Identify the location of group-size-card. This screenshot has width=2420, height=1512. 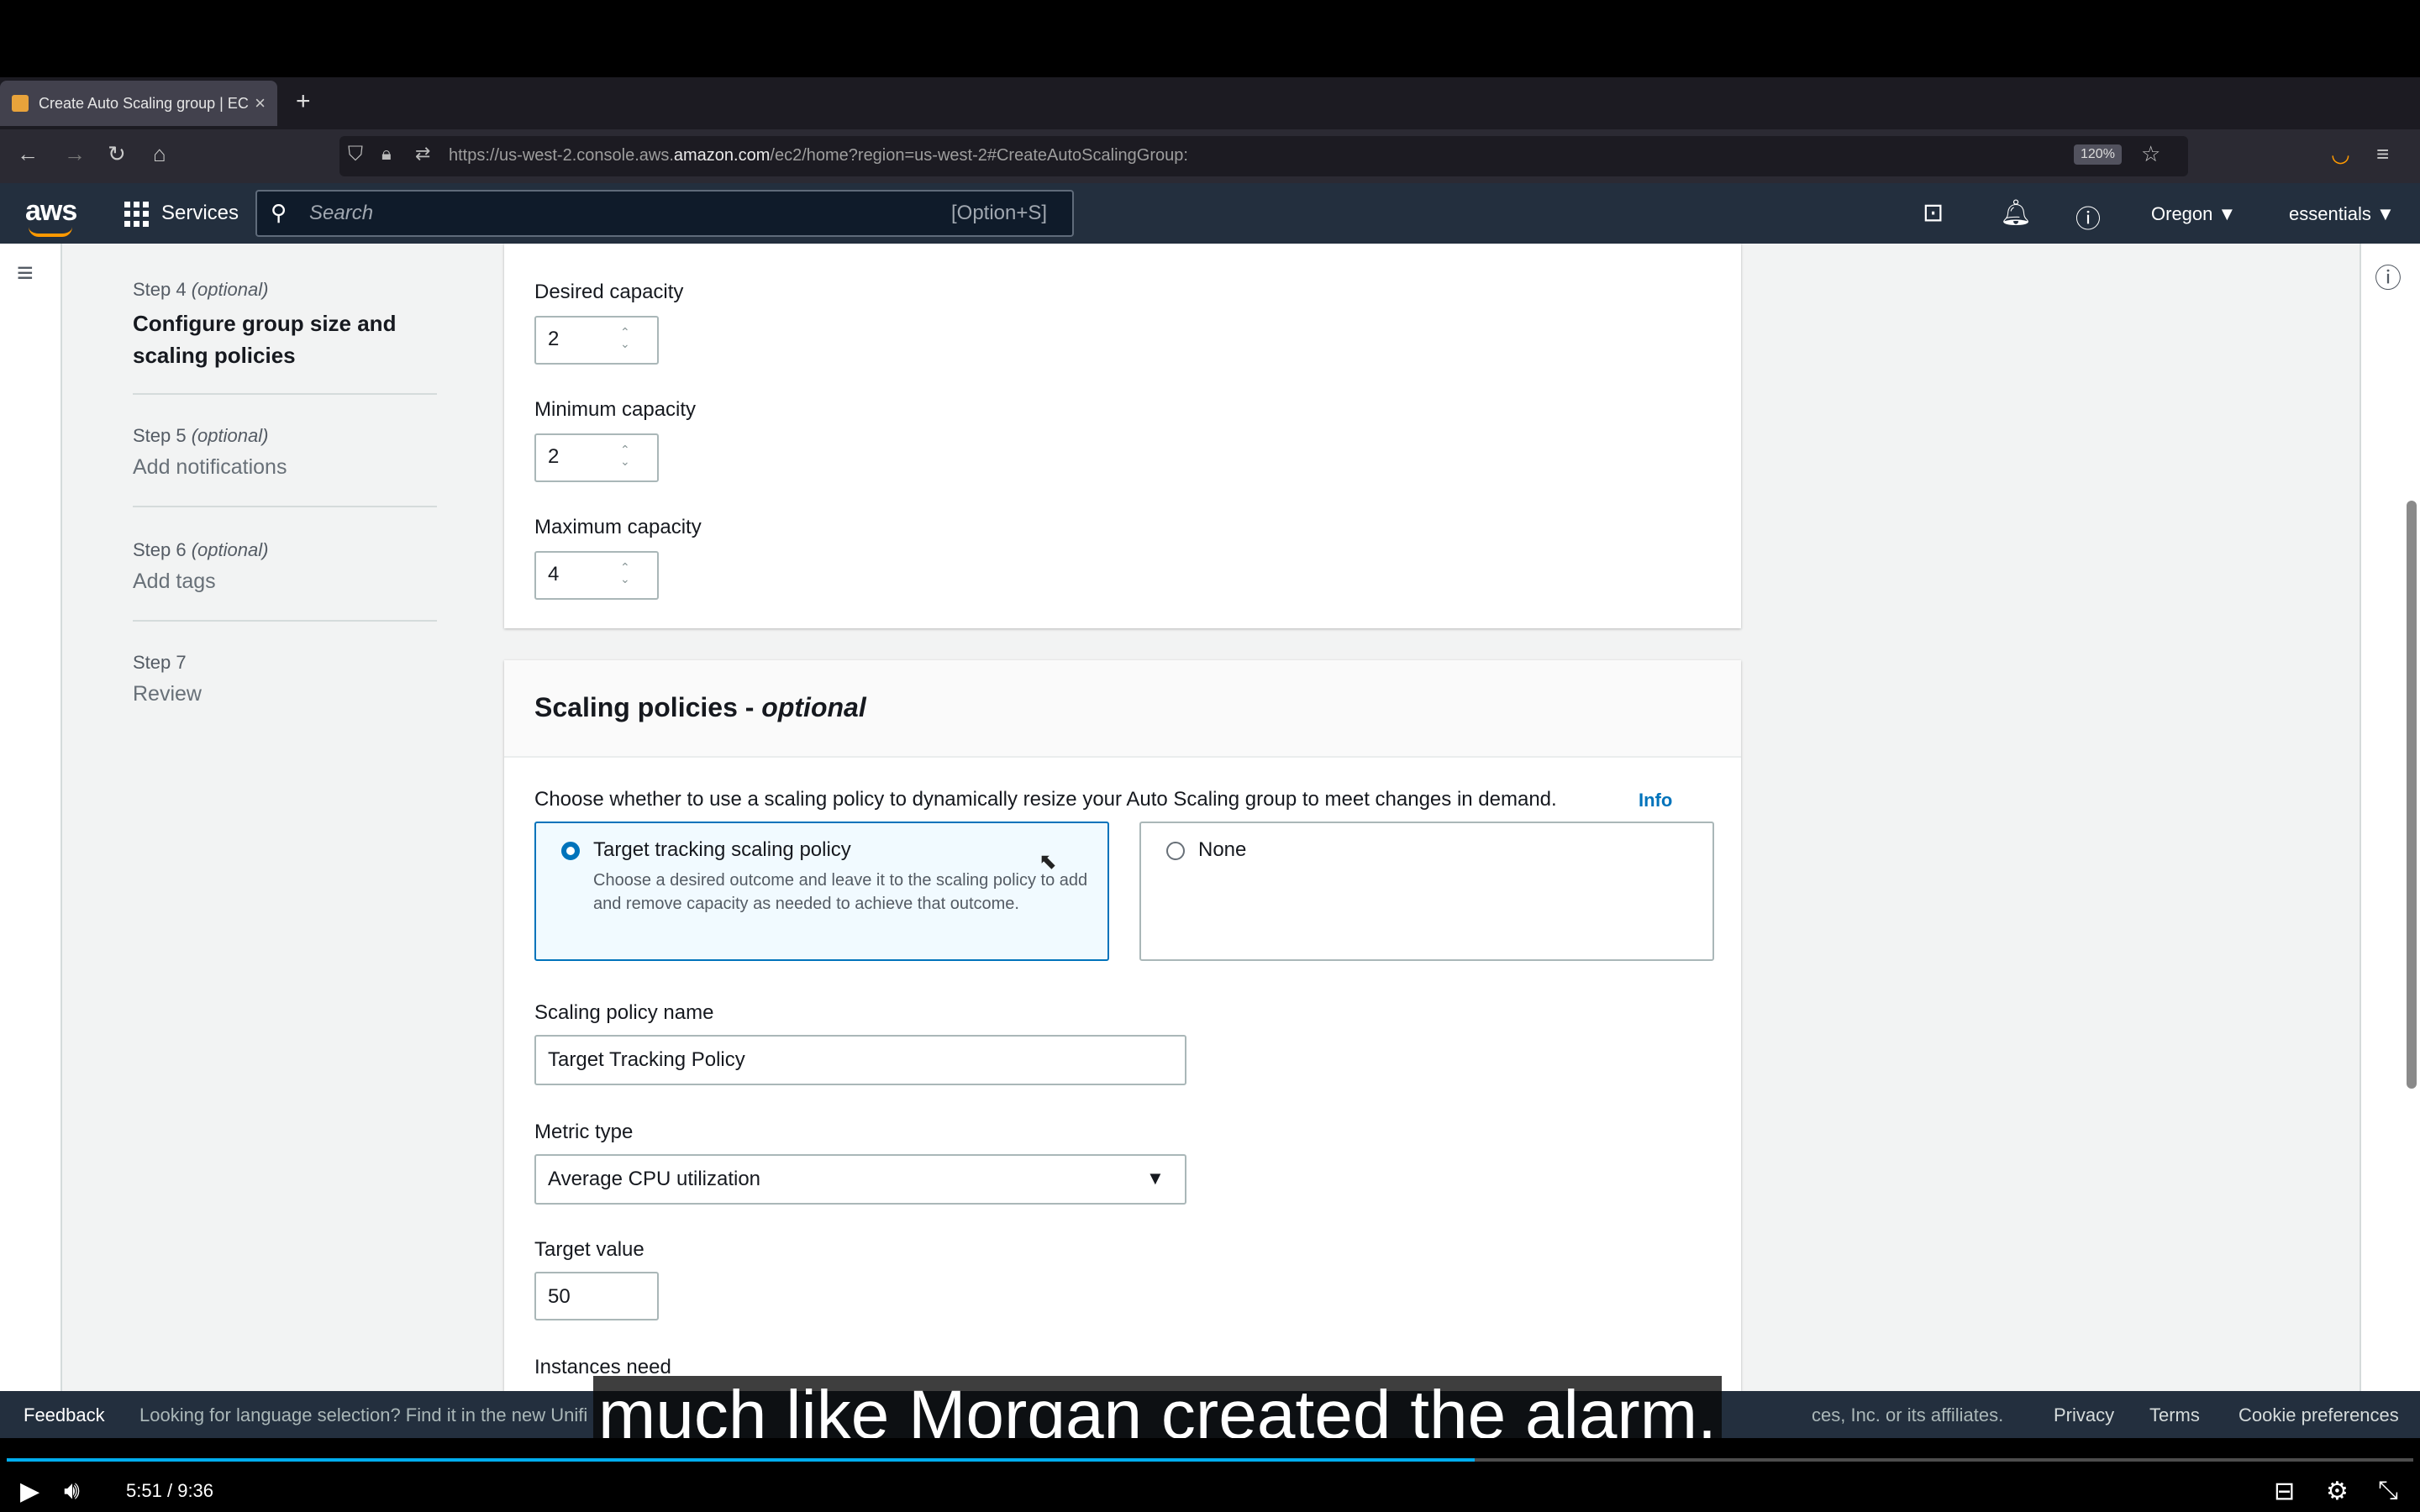
(1122, 436).